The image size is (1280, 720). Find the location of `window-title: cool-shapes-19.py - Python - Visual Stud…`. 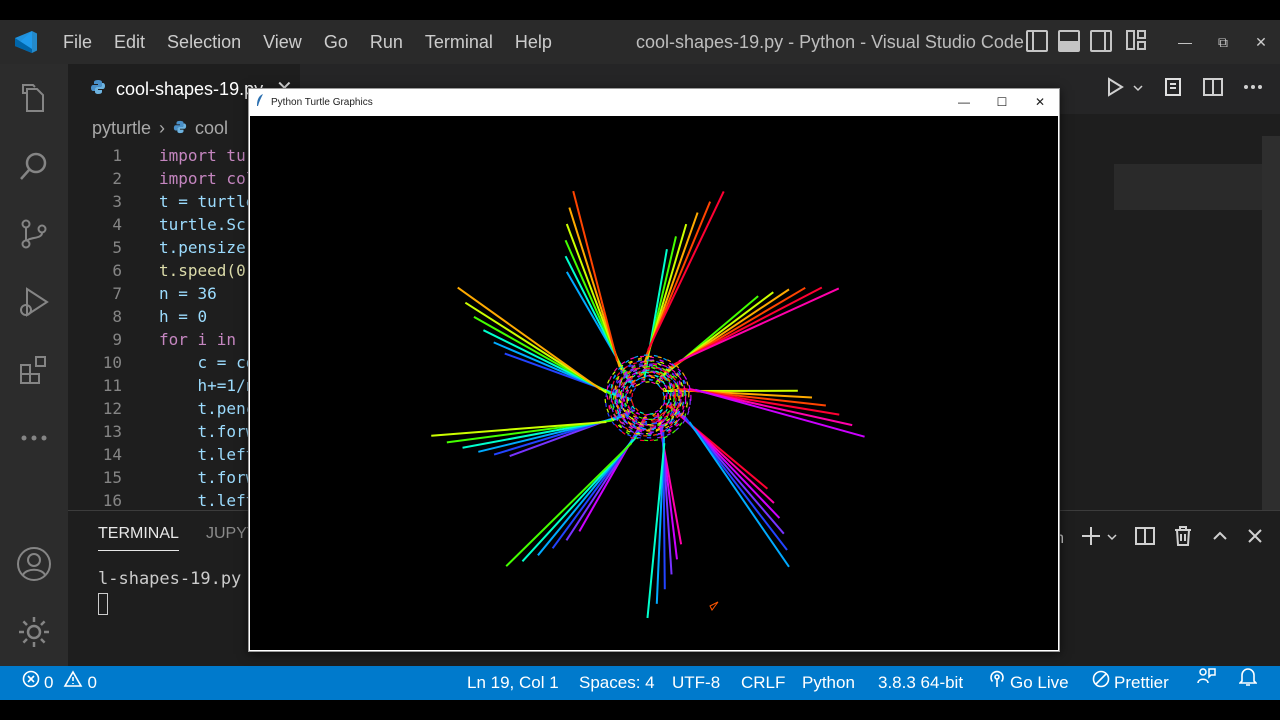

window-title: cool-shapes-19.py - Python - Visual Stud… is located at coordinates (830, 42).